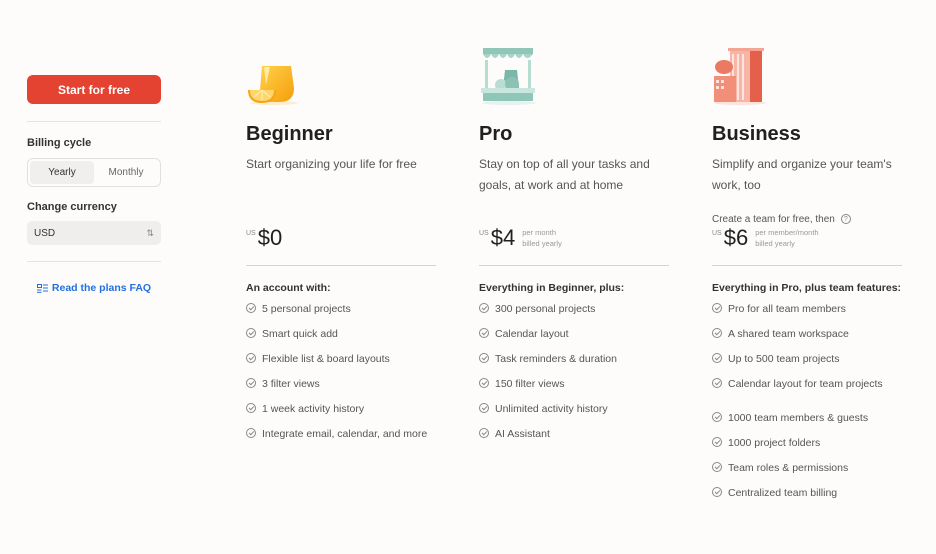 This screenshot has height=554, width=936. I want to click on price-note: per member/month billed yearly, so click(787, 238).